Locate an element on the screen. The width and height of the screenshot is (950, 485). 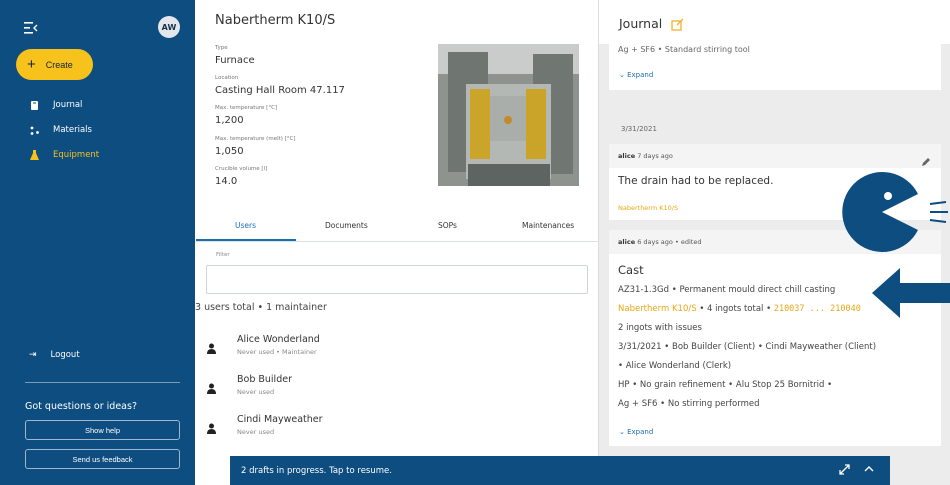
sidebar-item-label: Journal is located at coordinates (68, 105).